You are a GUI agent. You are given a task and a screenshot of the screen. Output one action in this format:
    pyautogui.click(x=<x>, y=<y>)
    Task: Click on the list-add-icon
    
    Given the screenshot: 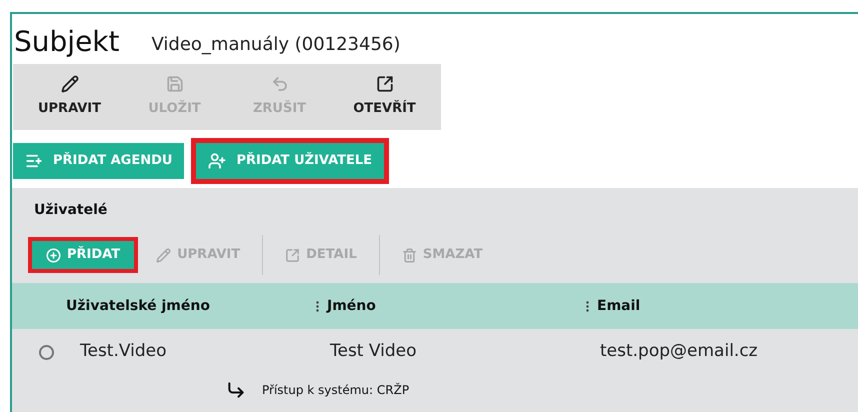 What is the action you would take?
    pyautogui.click(x=34, y=161)
    